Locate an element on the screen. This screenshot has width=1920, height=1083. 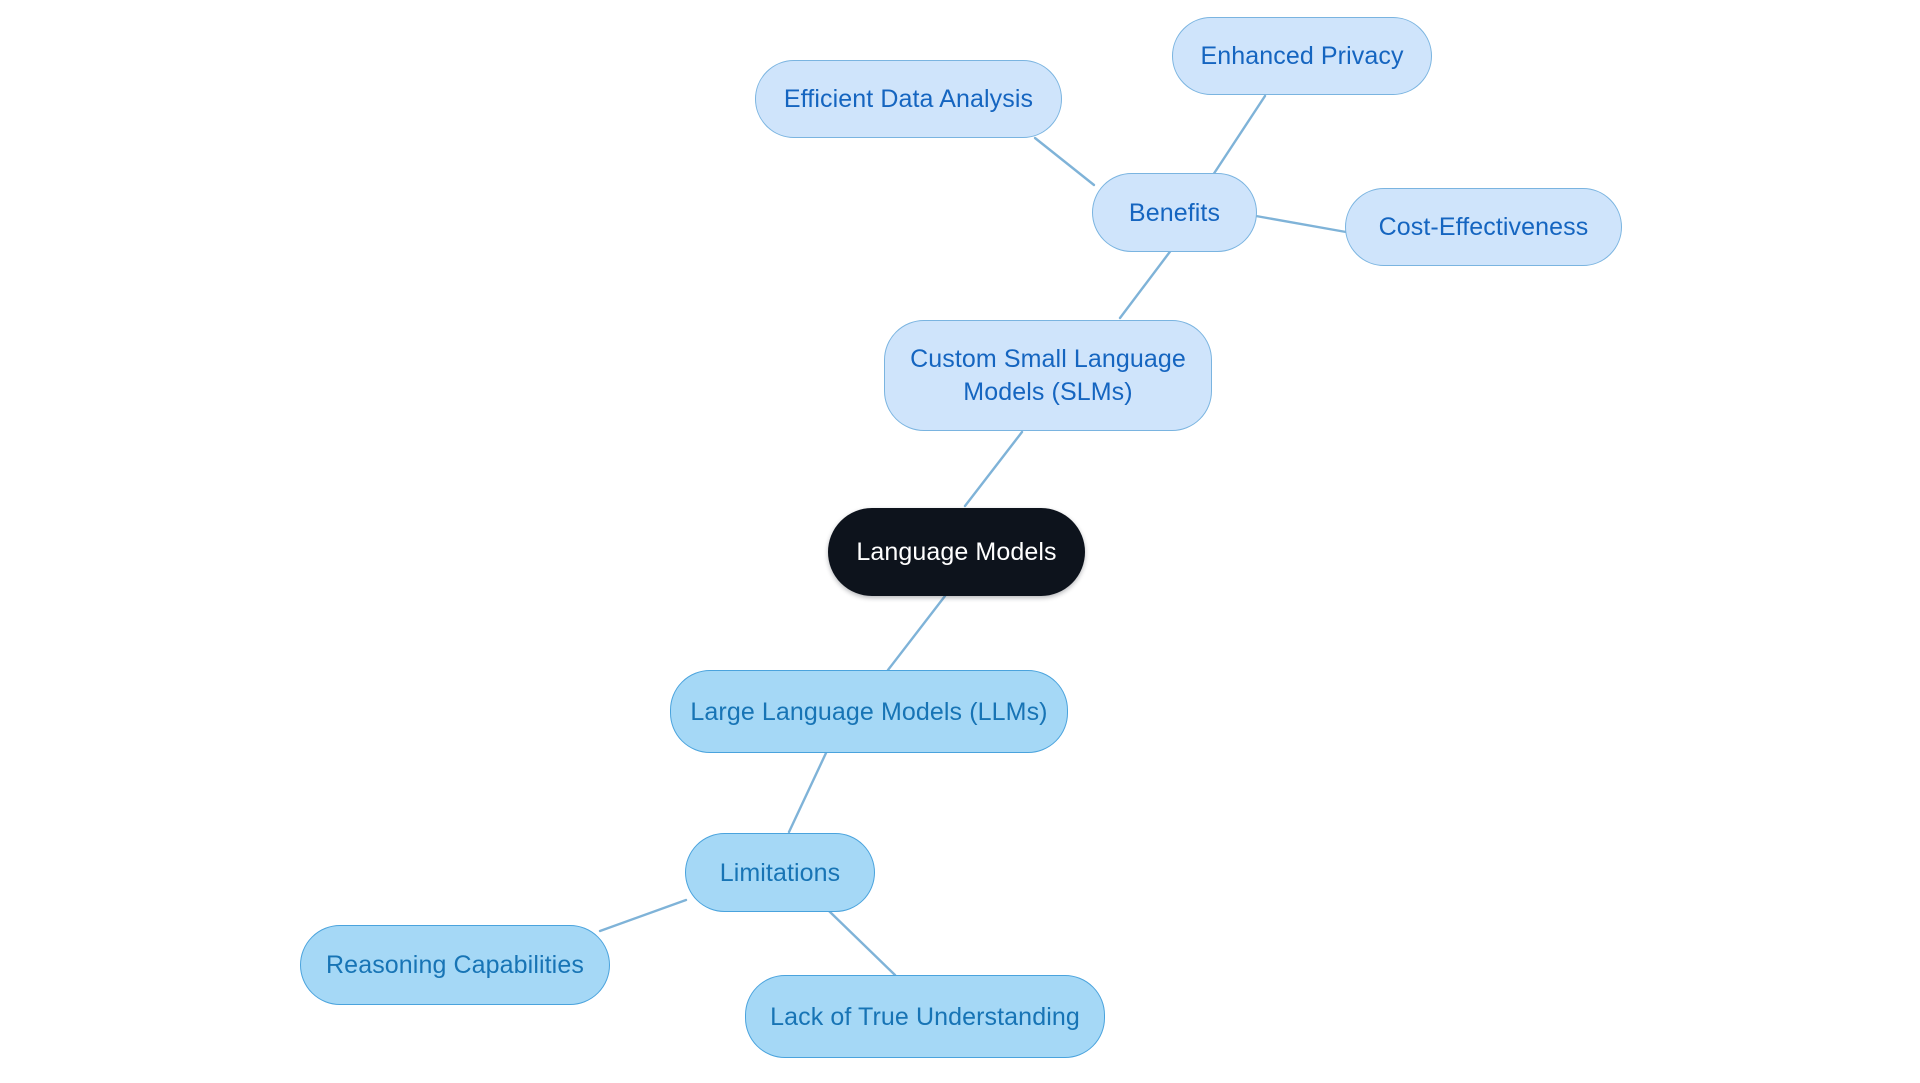
node-lack-of-true-understanding: Lack of True Understanding is located at coordinates (925, 1016).